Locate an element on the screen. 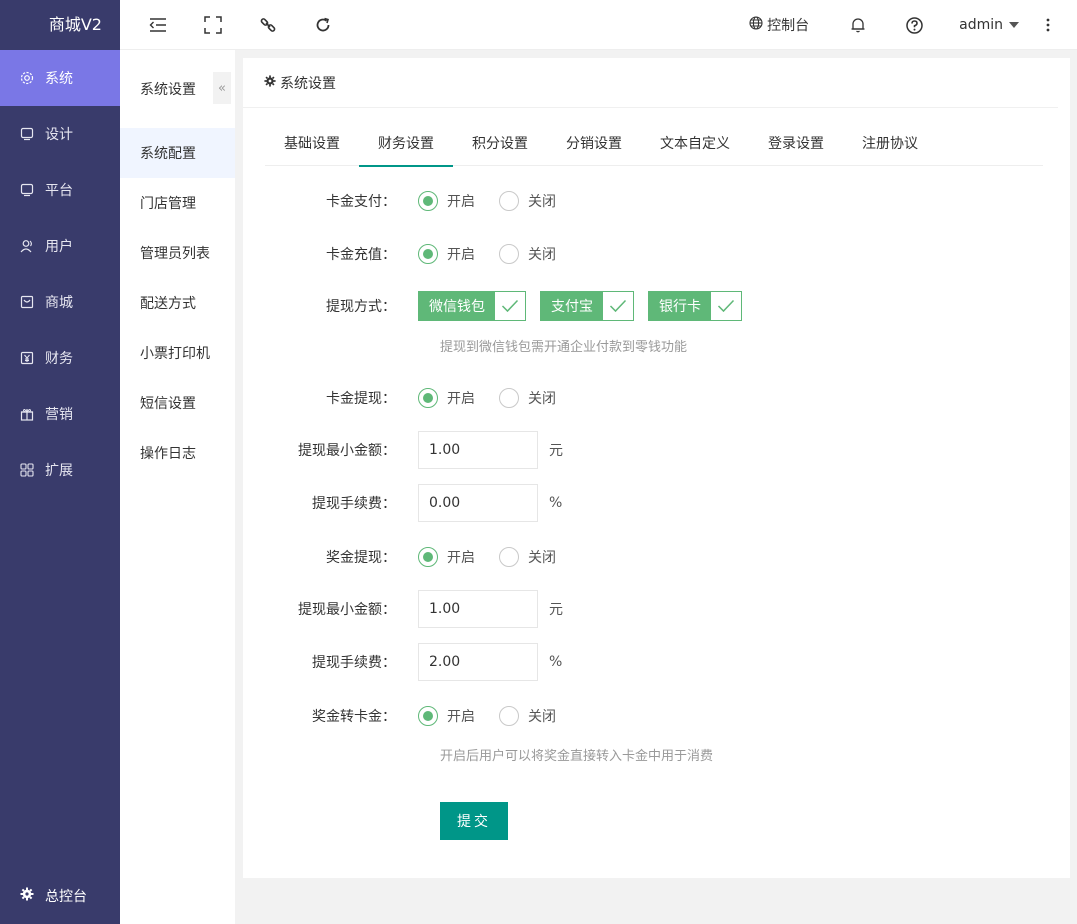  help-icon is located at coordinates (914, 25).